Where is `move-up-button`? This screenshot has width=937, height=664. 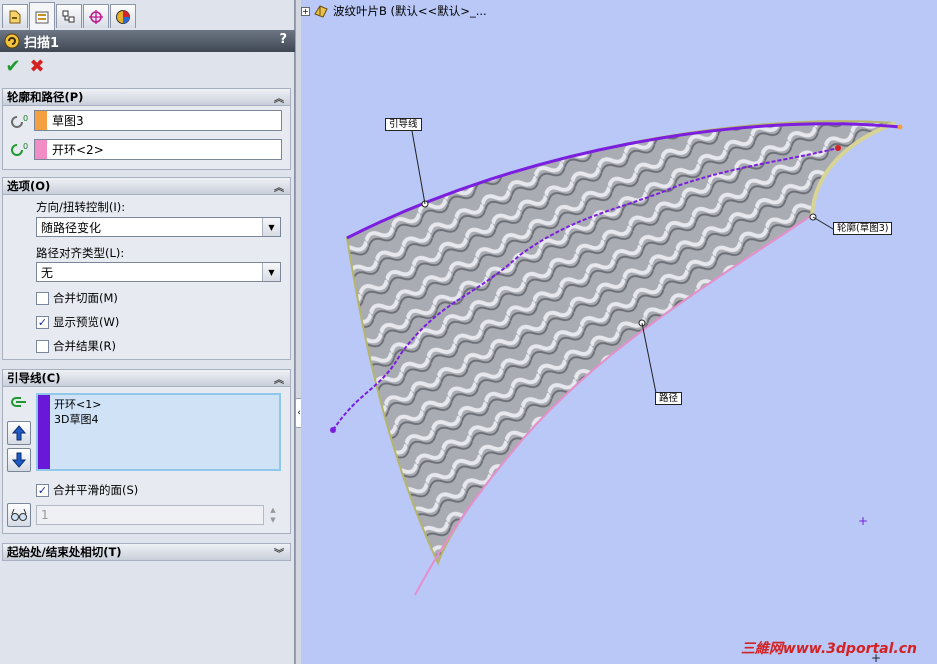 move-up-button is located at coordinates (19, 433).